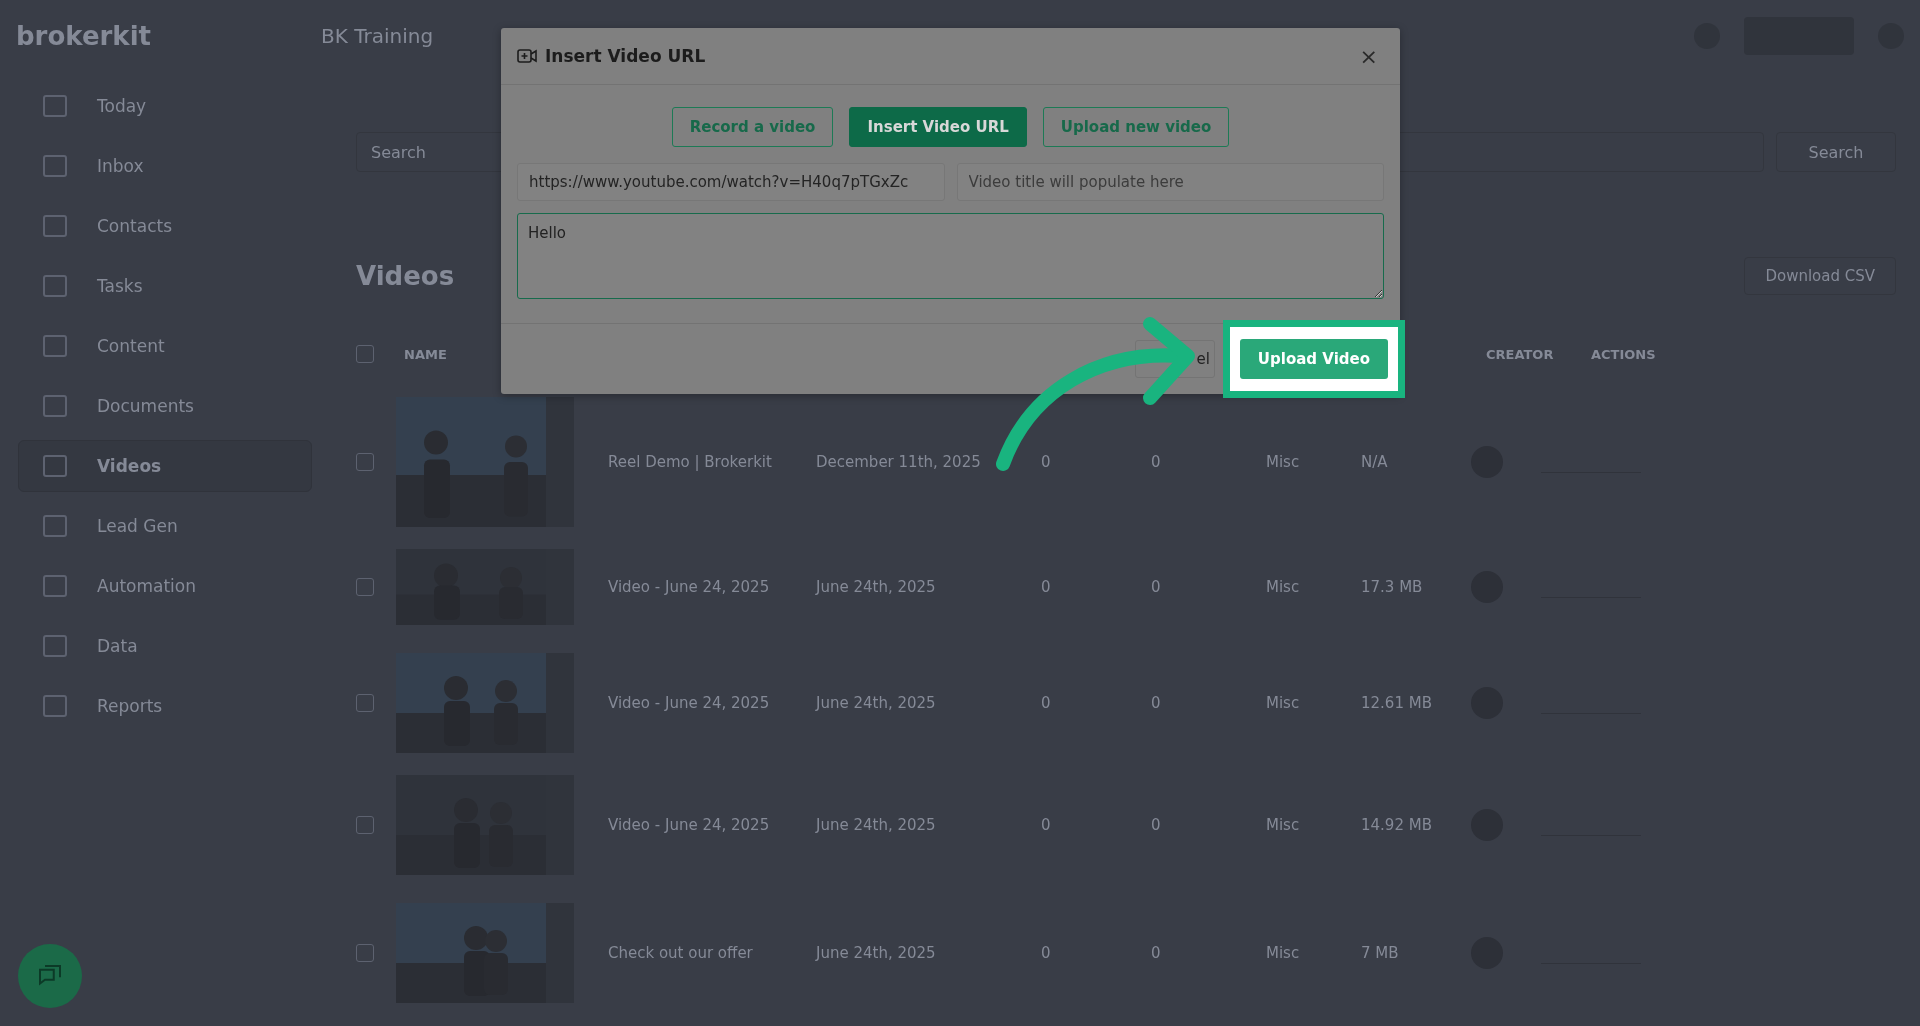 This screenshot has height=1026, width=1920. What do you see at coordinates (1397, 703) in the screenshot?
I see `table-cell-text: 12.61 MB` at bounding box center [1397, 703].